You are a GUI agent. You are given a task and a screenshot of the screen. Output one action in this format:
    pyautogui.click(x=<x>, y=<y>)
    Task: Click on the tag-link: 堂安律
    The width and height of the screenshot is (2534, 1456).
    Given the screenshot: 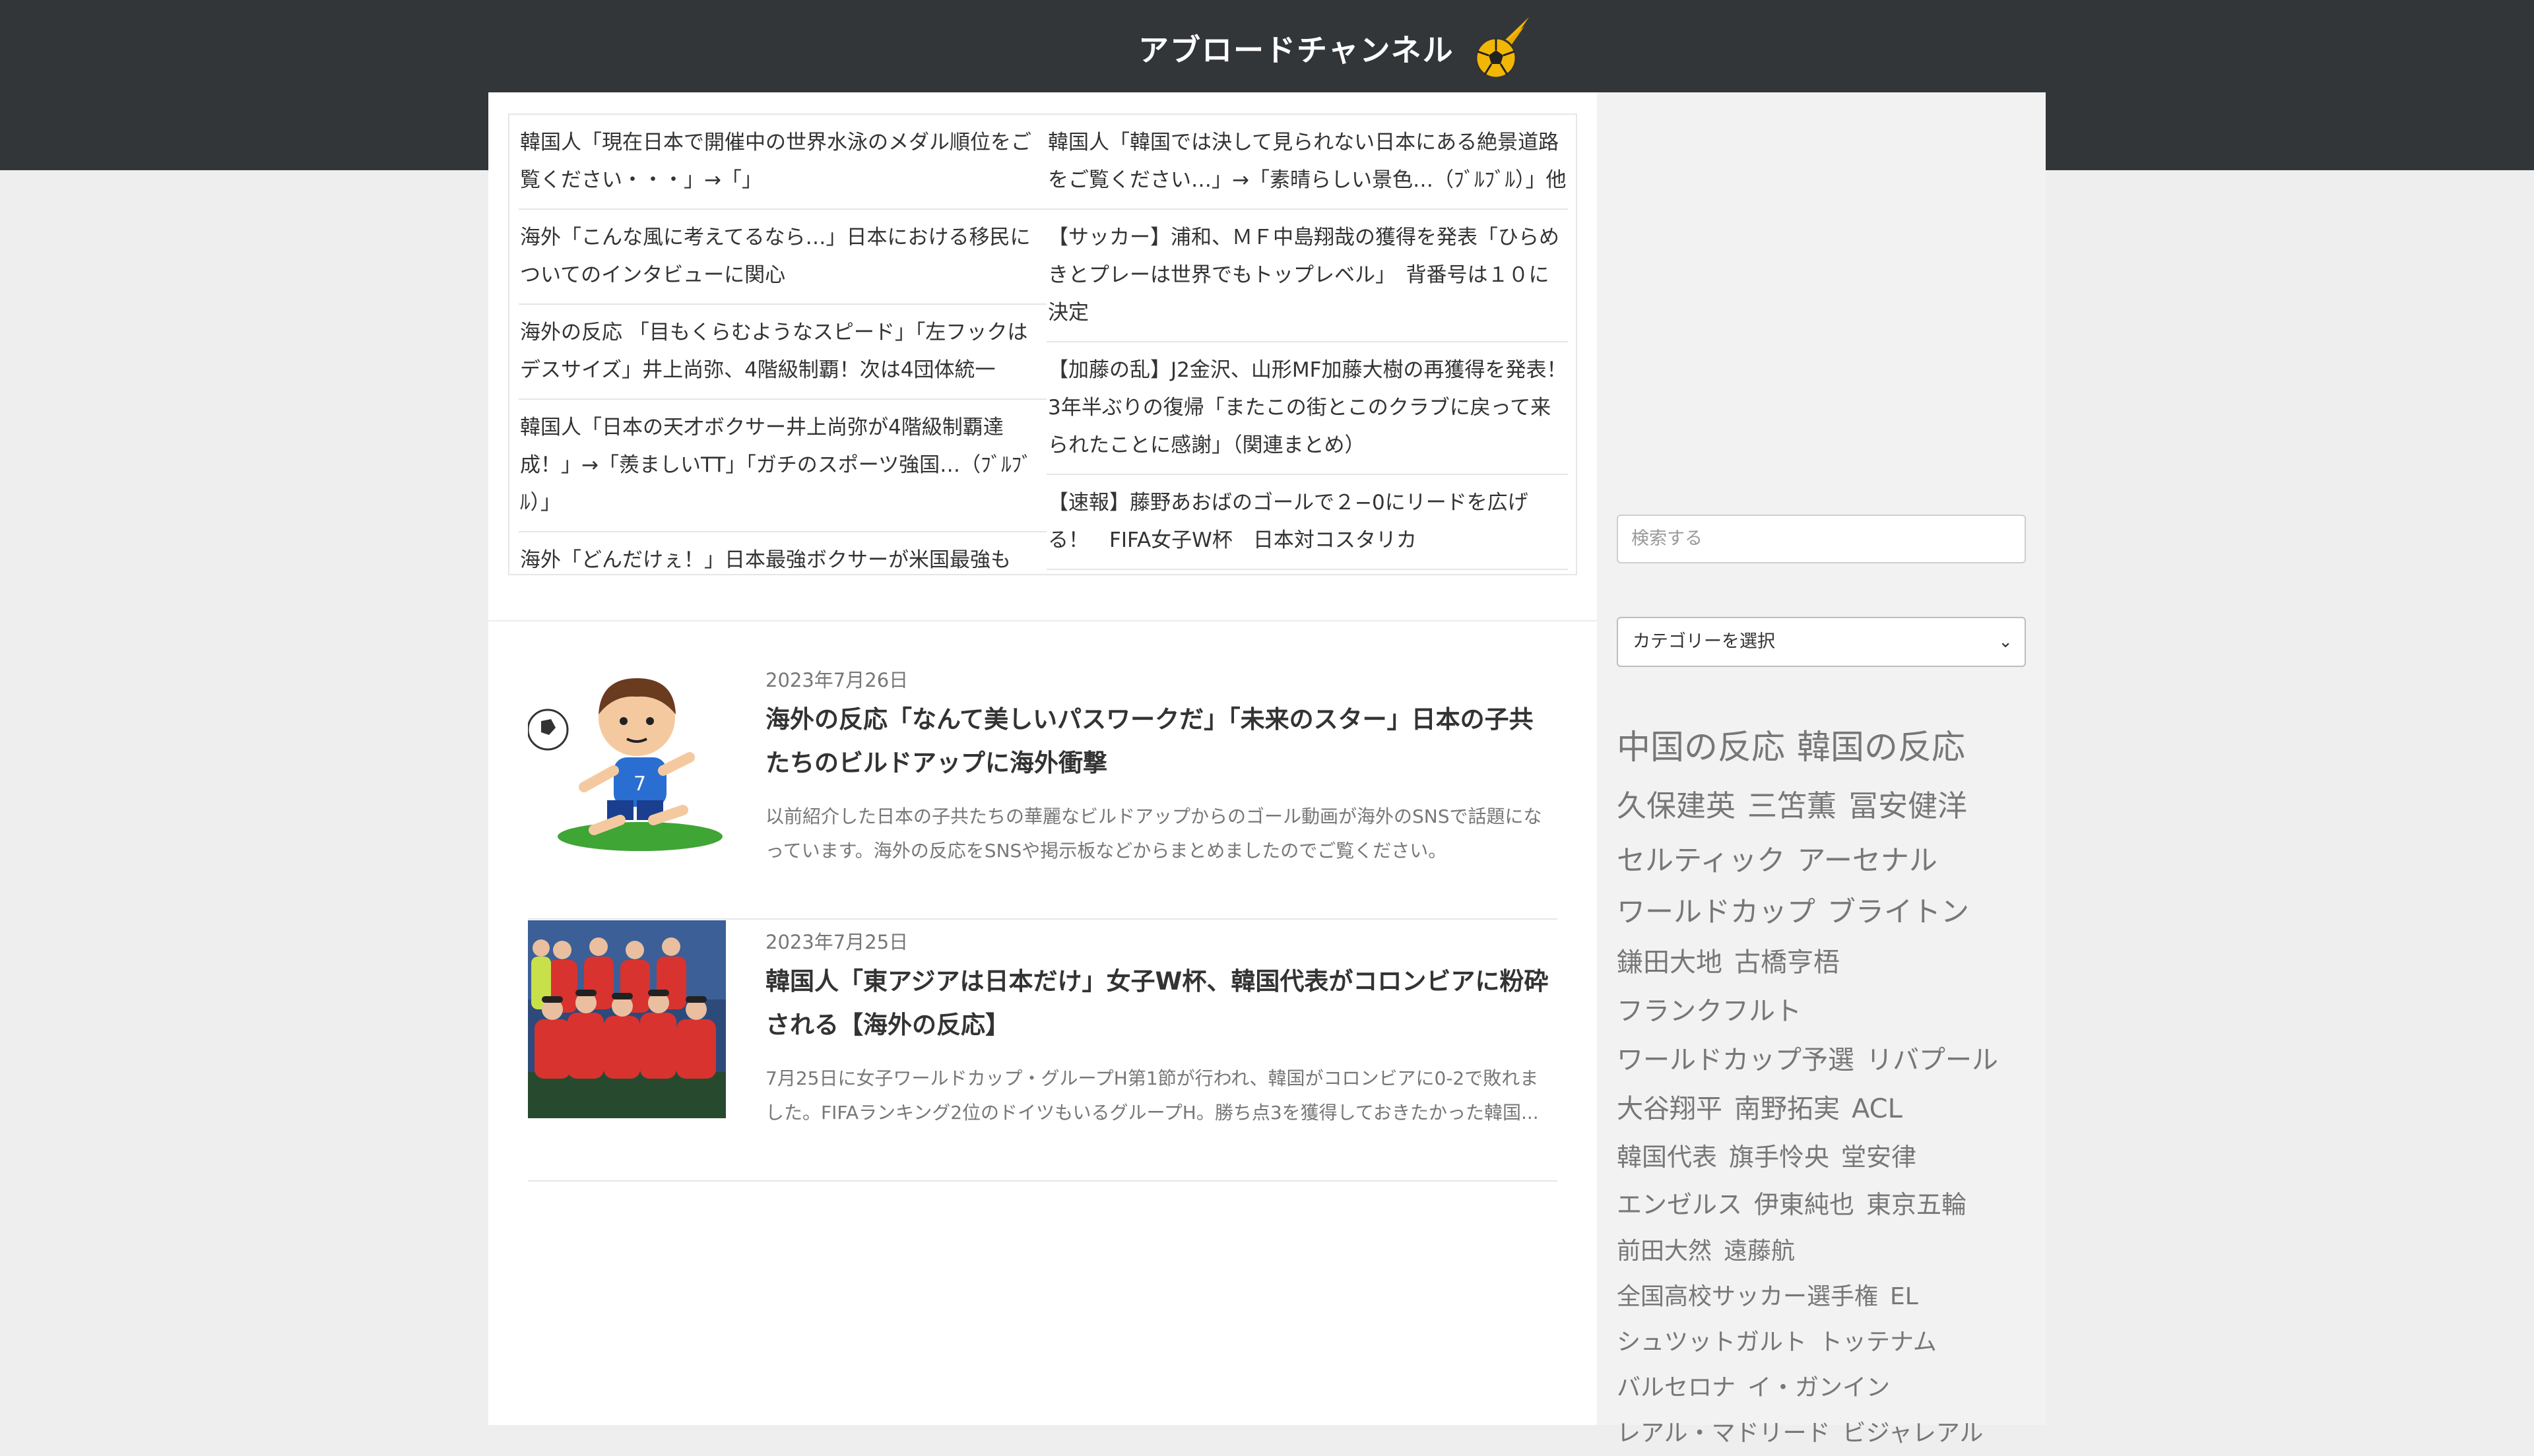 What is the action you would take?
    pyautogui.click(x=1878, y=1157)
    